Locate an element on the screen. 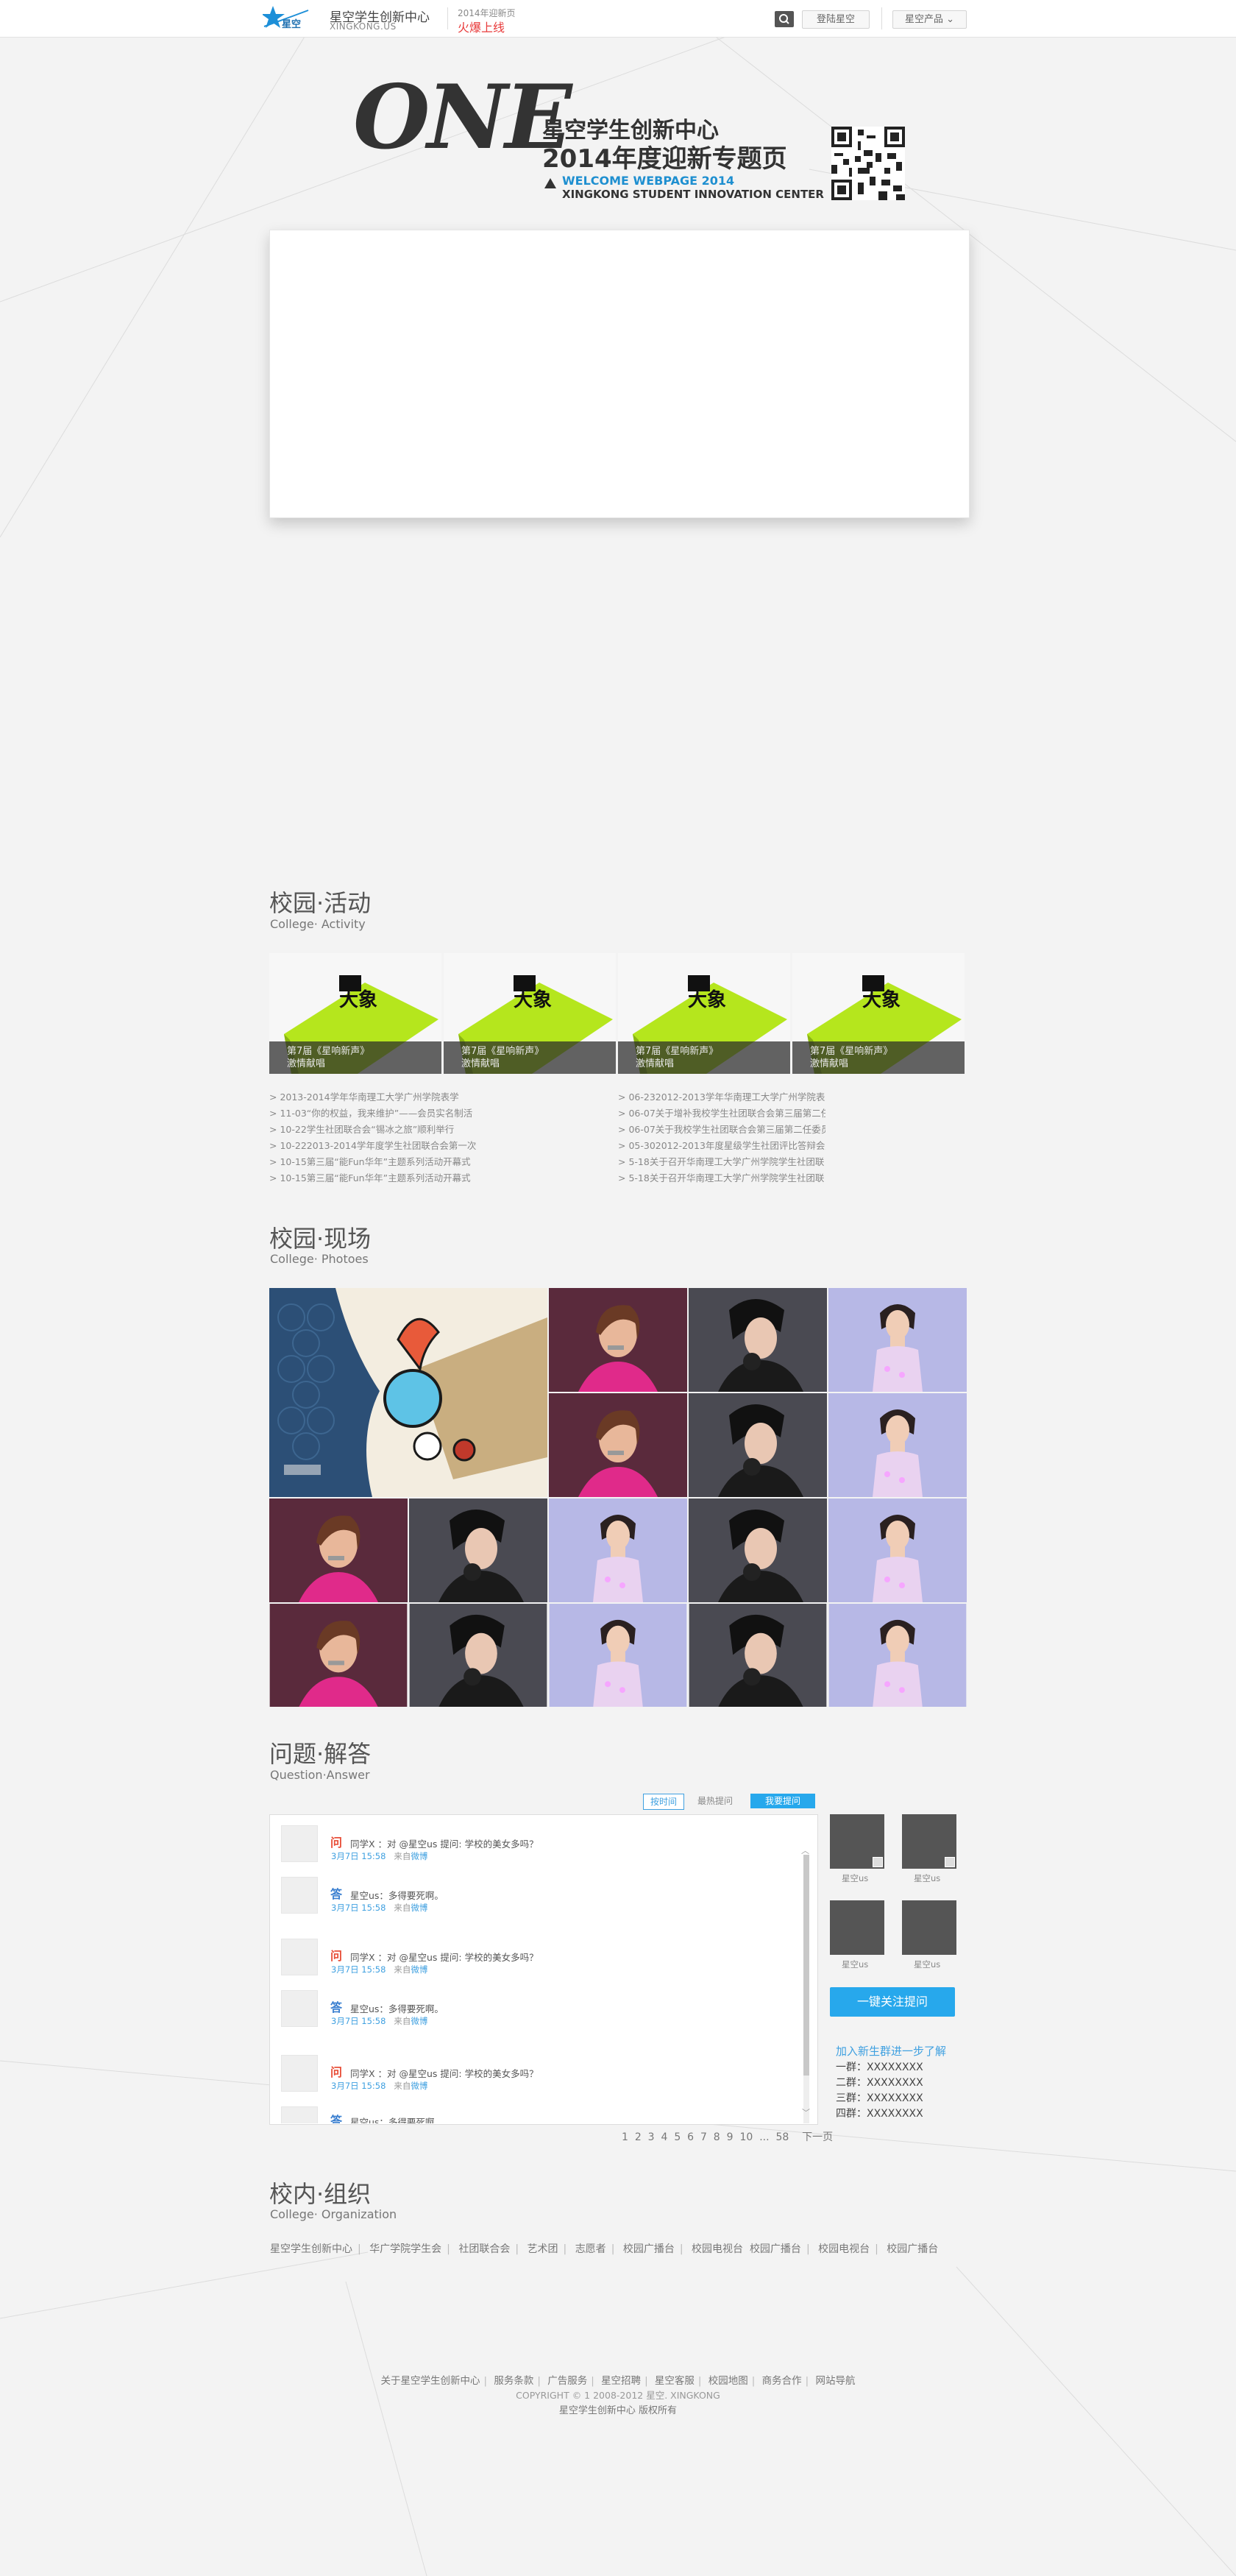 The width and height of the screenshot is (1236, 2576). scroll-up-icon: ︿ is located at coordinates (805, 1850).